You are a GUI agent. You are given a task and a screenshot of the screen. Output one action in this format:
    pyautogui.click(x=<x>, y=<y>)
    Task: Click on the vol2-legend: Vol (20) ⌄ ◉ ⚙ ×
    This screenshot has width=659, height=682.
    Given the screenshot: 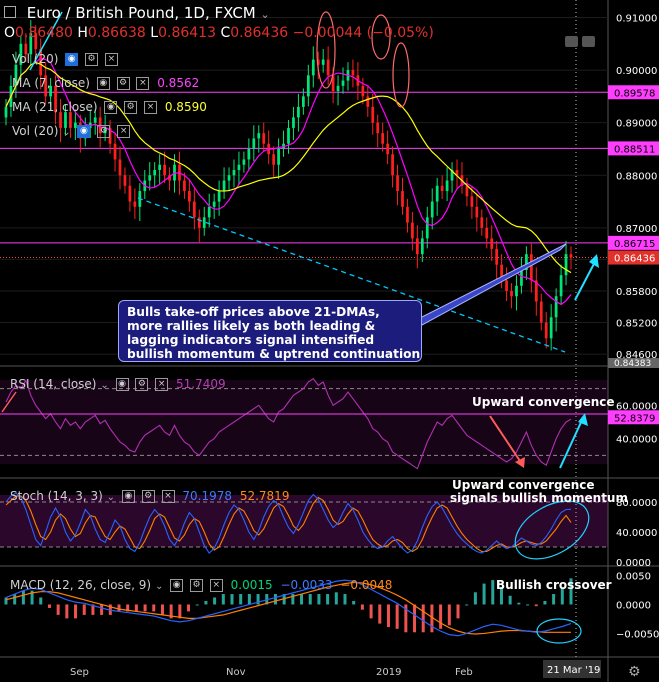 What is the action you would take?
    pyautogui.click(x=71, y=131)
    